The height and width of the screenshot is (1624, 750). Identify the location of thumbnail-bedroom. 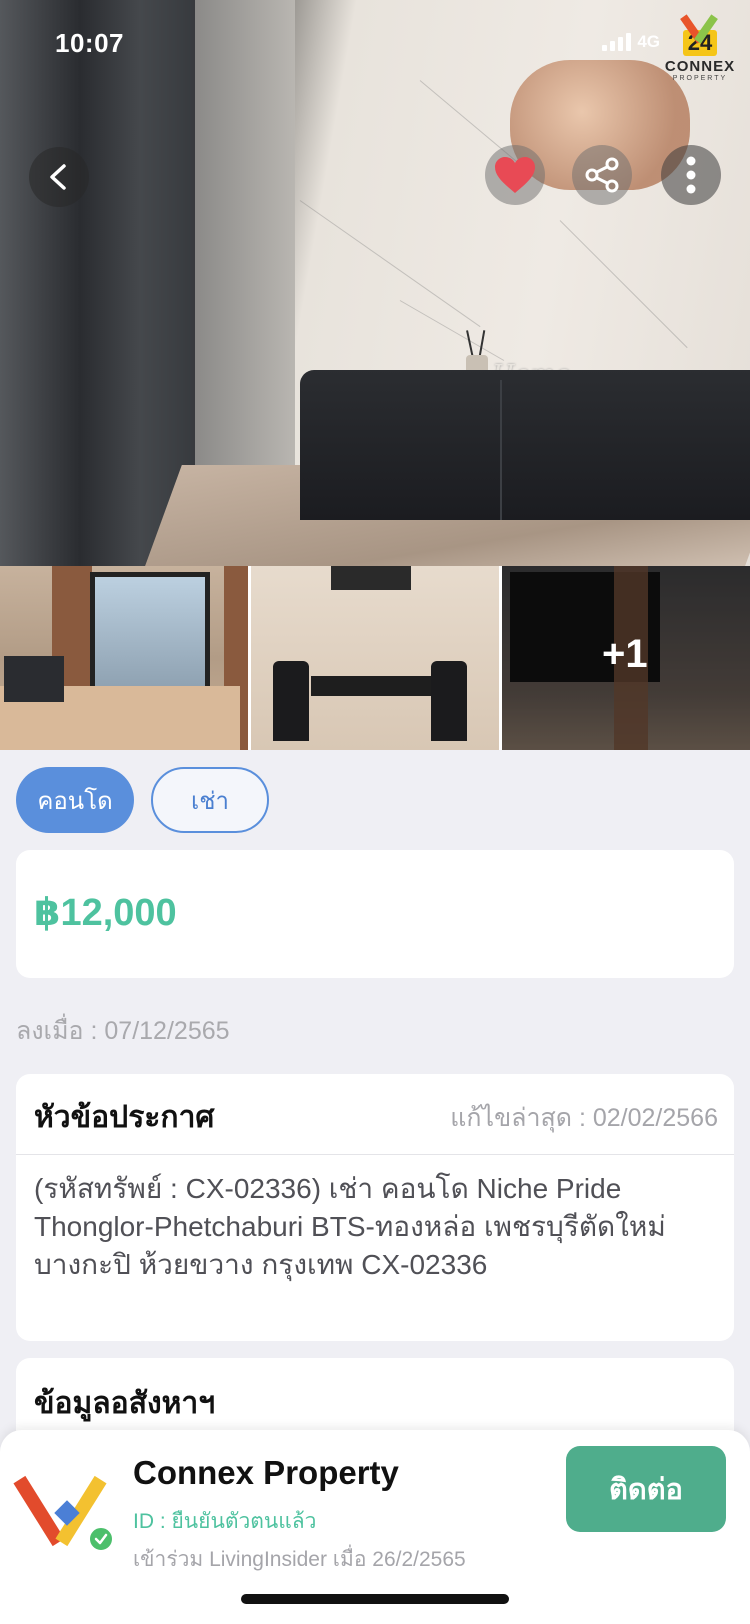
(124, 658).